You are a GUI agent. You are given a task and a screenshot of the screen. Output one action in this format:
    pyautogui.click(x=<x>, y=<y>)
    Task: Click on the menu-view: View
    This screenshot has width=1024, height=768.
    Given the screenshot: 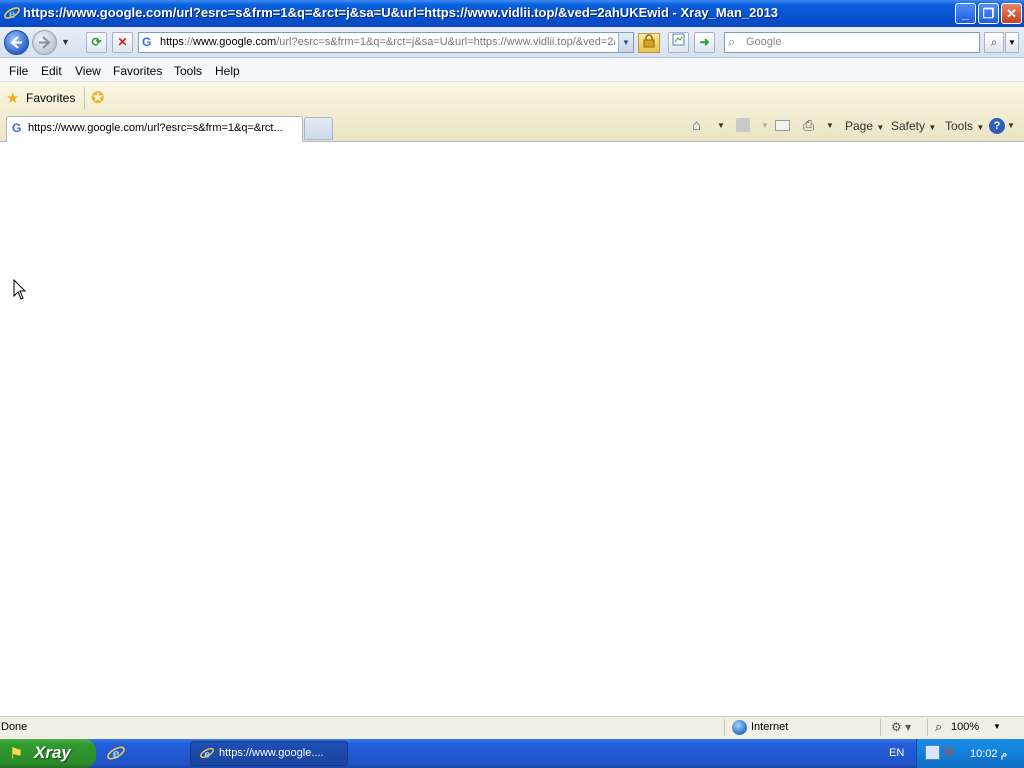 What is the action you would take?
    pyautogui.click(x=88, y=71)
    